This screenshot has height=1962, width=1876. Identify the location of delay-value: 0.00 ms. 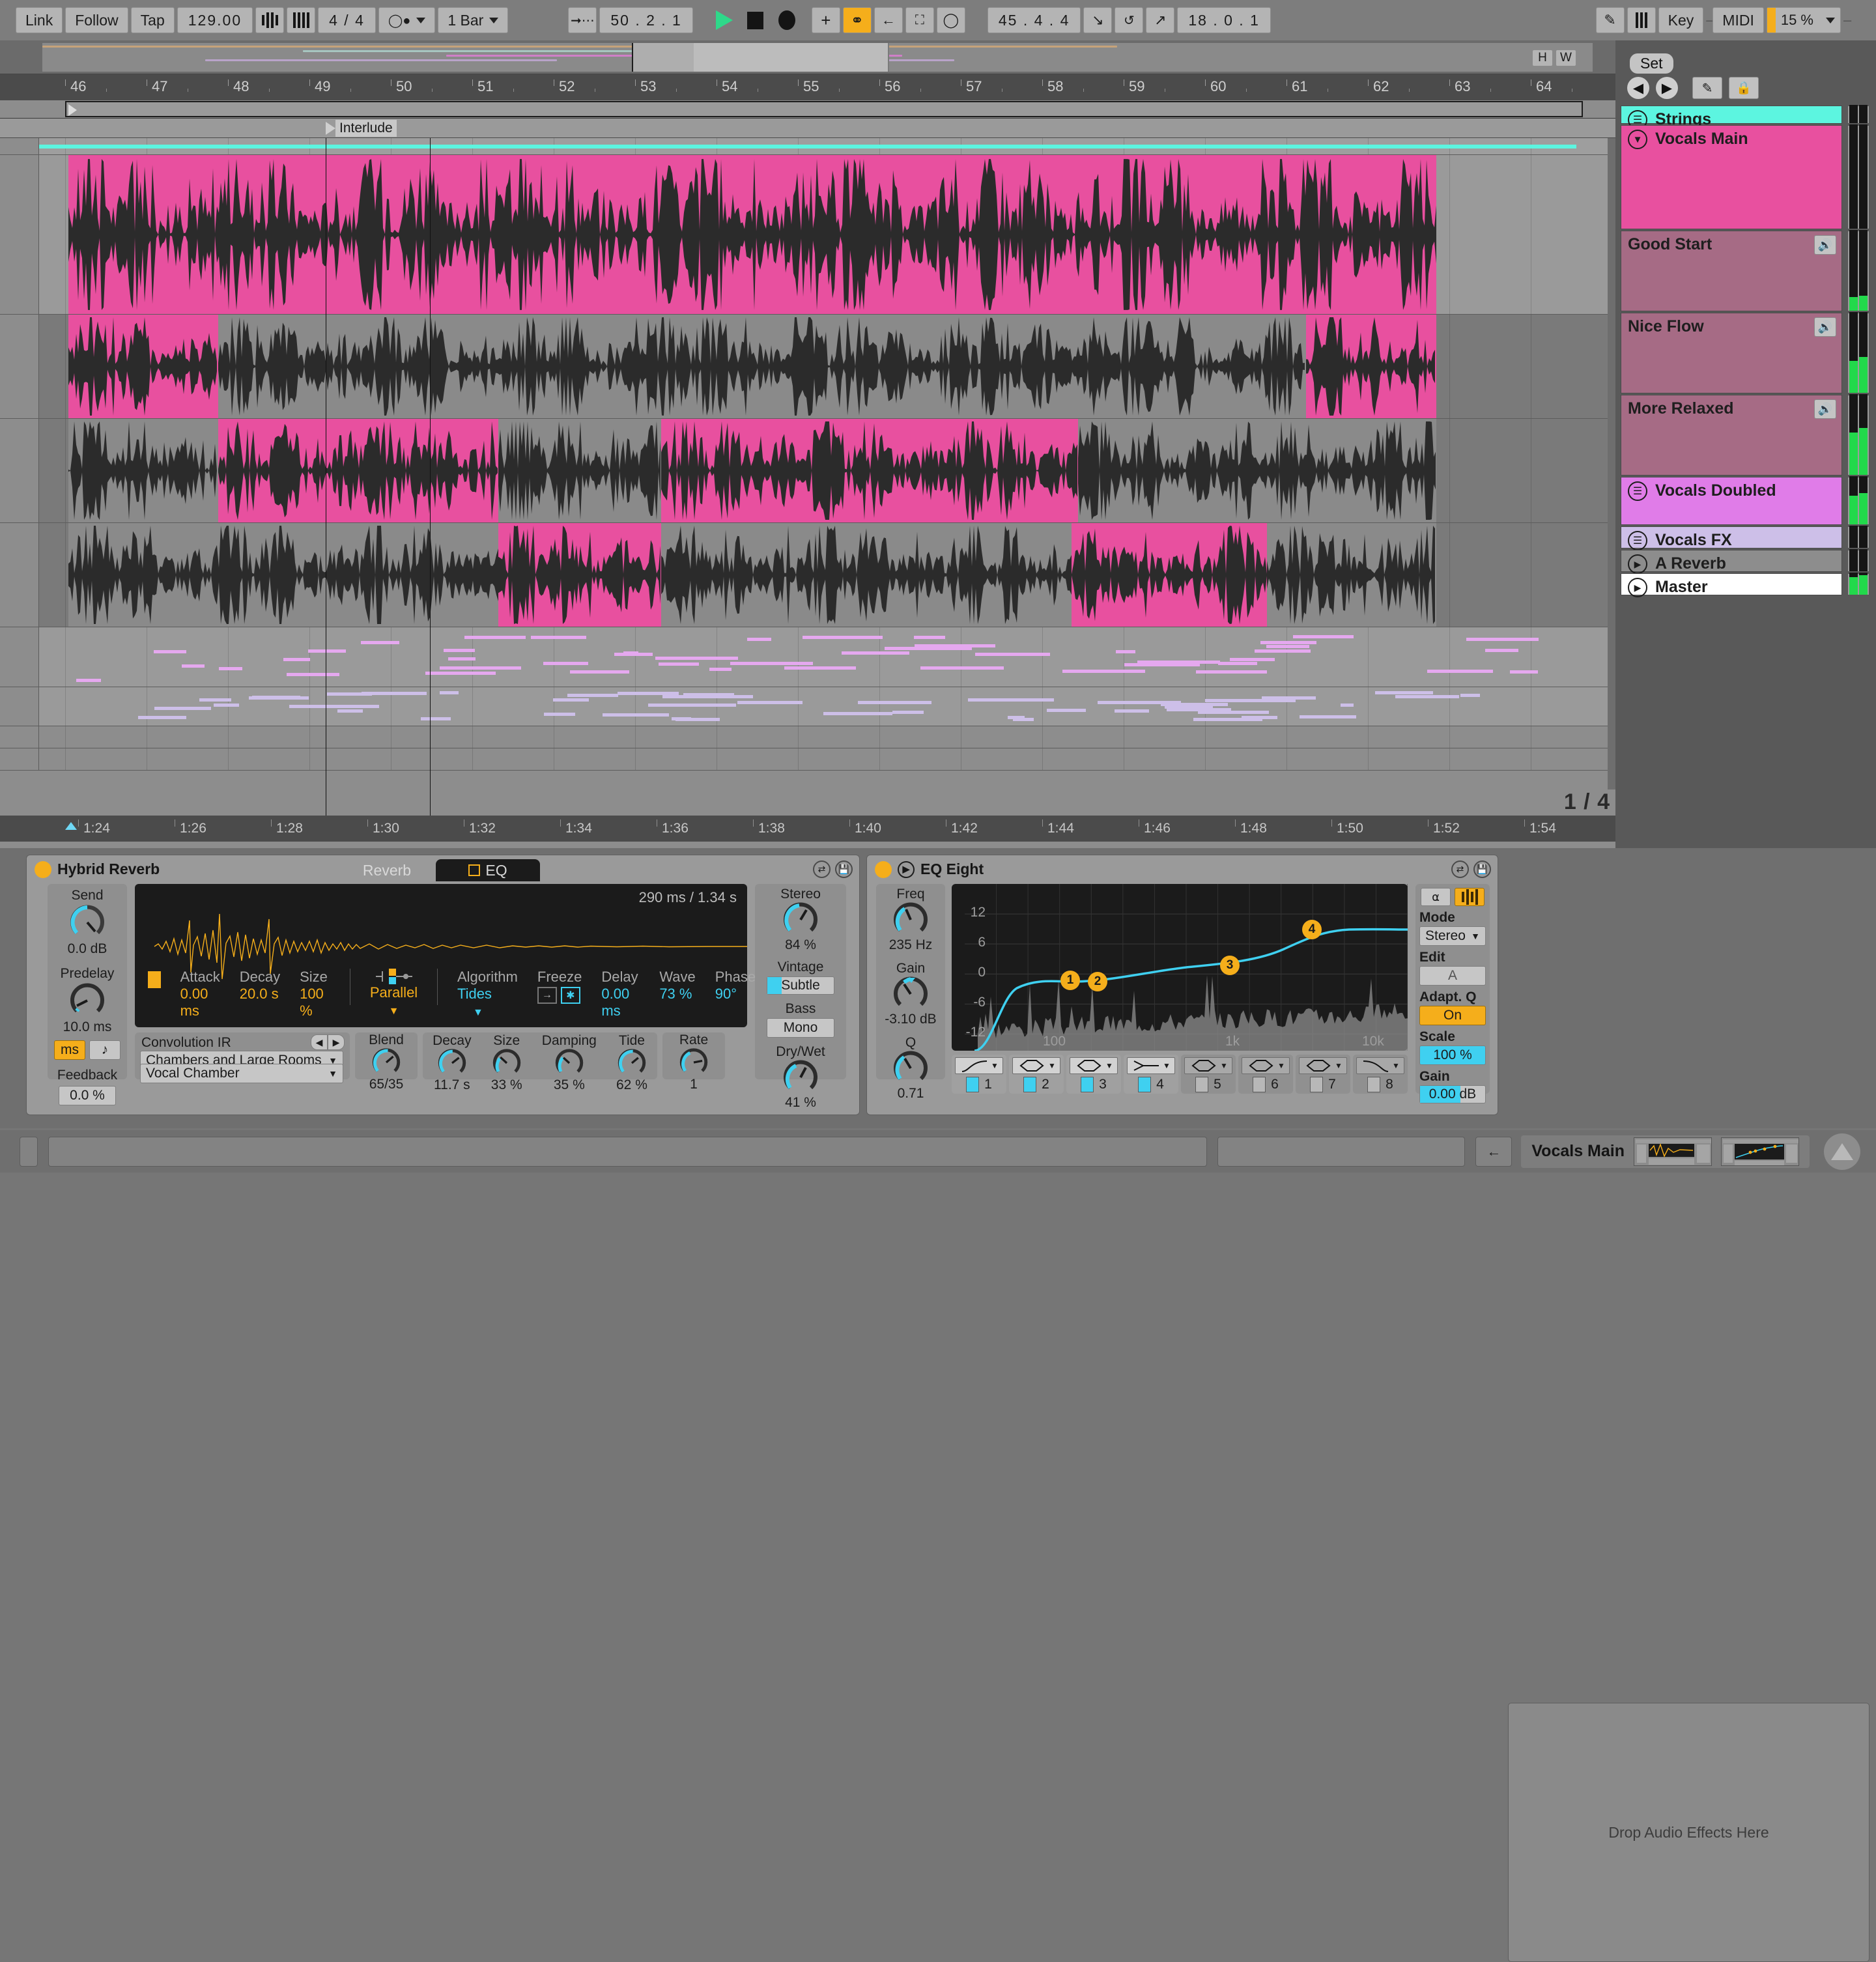
(620, 1002).